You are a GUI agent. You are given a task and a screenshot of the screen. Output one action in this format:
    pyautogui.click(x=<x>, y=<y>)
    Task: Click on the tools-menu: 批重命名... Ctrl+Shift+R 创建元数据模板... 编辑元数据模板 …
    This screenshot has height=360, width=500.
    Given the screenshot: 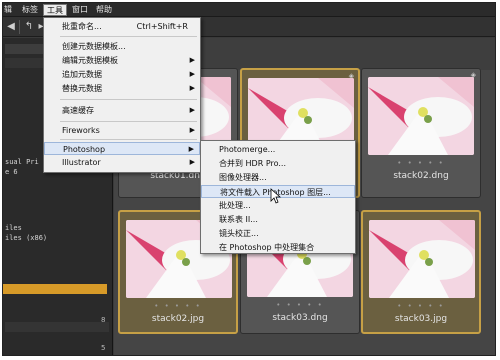 What is the action you would take?
    pyautogui.click(x=122, y=95)
    